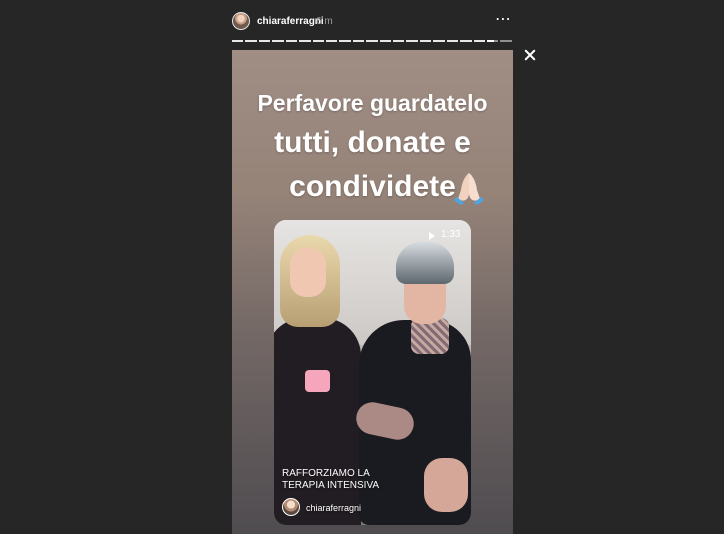 This screenshot has width=724, height=534. Describe the element at coordinates (291, 507) in the screenshot. I see `video-author-avatar` at that location.